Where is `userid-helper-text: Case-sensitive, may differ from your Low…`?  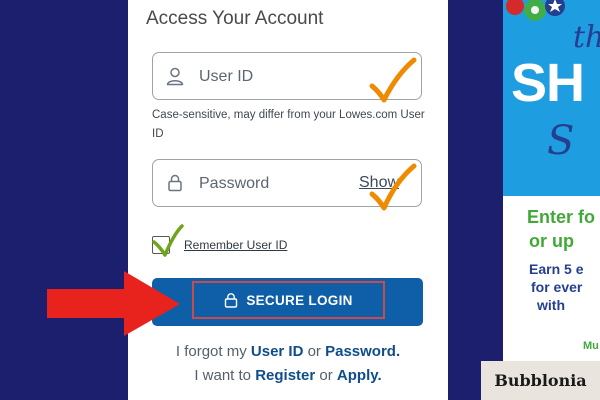
userid-helper-text: Case-sensitive, may differ from your Low… is located at coordinates (288, 124).